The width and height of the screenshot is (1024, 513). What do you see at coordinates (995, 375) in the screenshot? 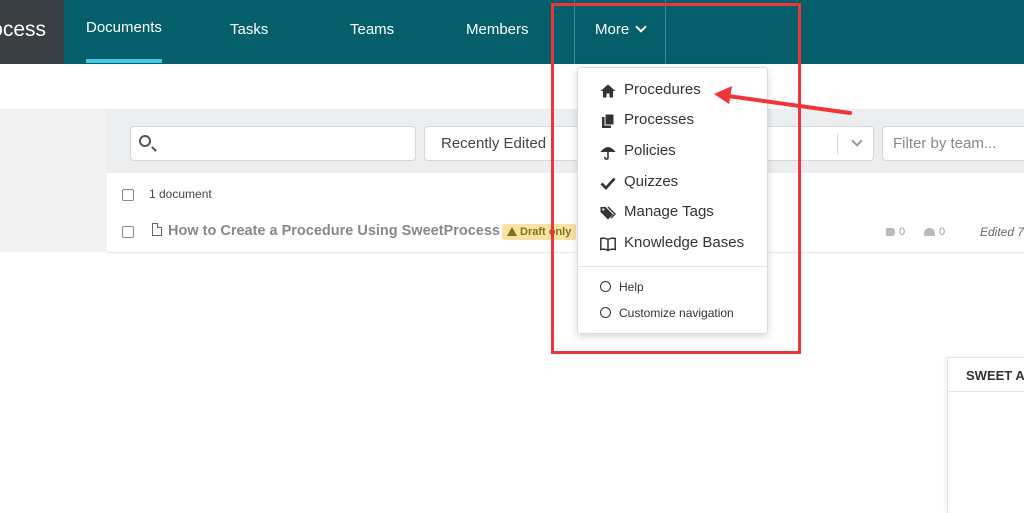
I see `side-card-title: SWEET A` at bounding box center [995, 375].